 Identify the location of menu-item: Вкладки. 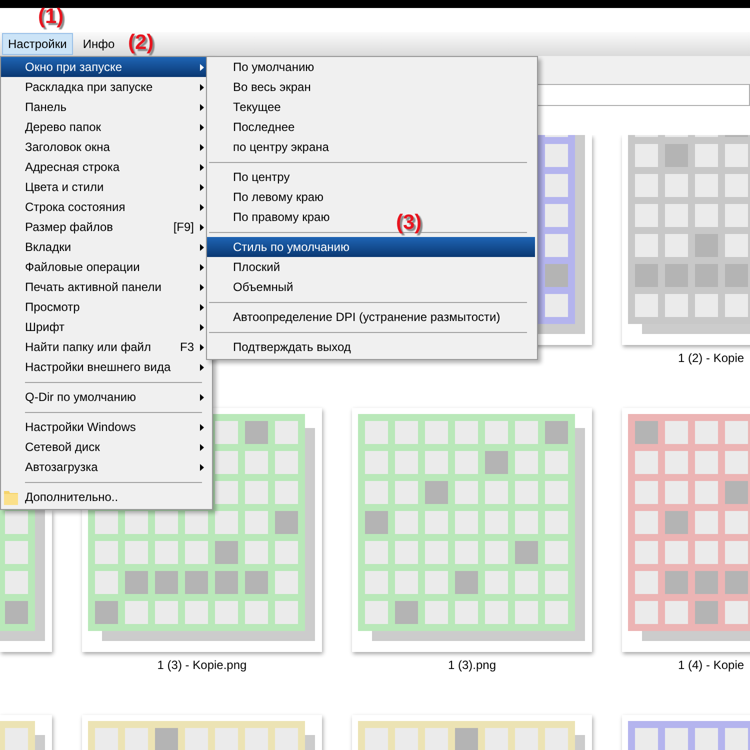
(105, 247).